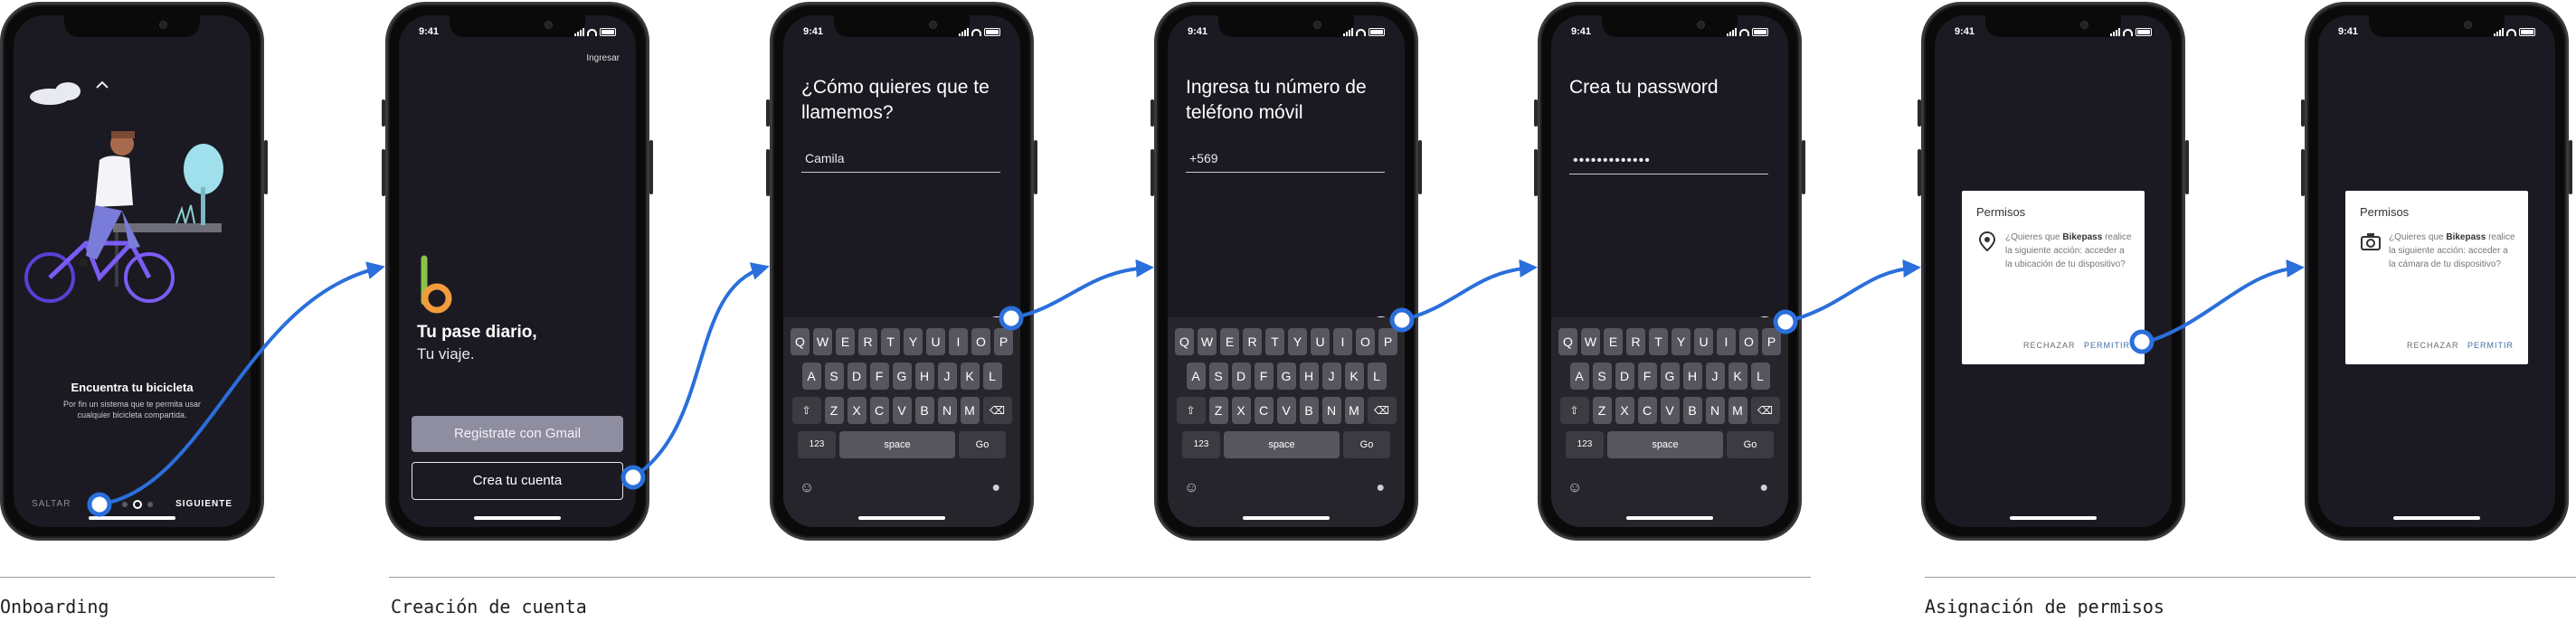 Image resolution: width=2576 pixels, height=622 pixels. What do you see at coordinates (204, 504) in the screenshot?
I see `next-button: SIGUIENTE` at bounding box center [204, 504].